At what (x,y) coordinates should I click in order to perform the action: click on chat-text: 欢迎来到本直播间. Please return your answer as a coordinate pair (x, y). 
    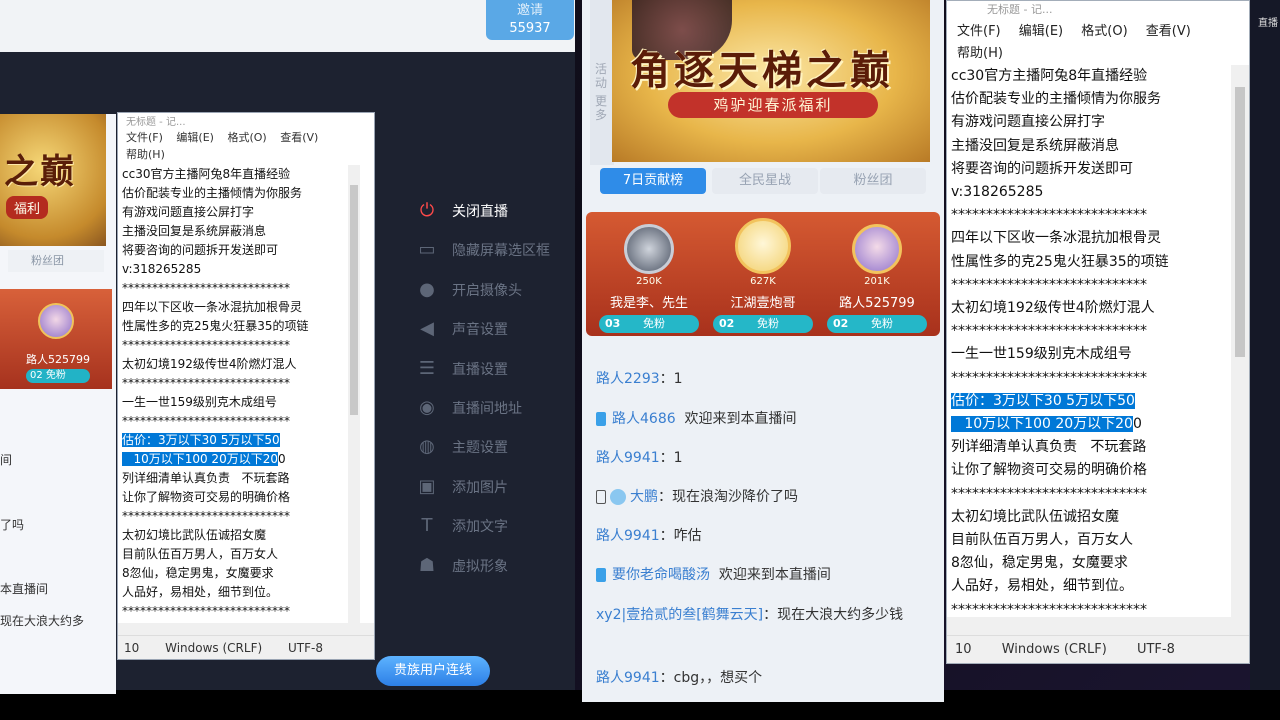
    Looking at the image, I should click on (770, 575).